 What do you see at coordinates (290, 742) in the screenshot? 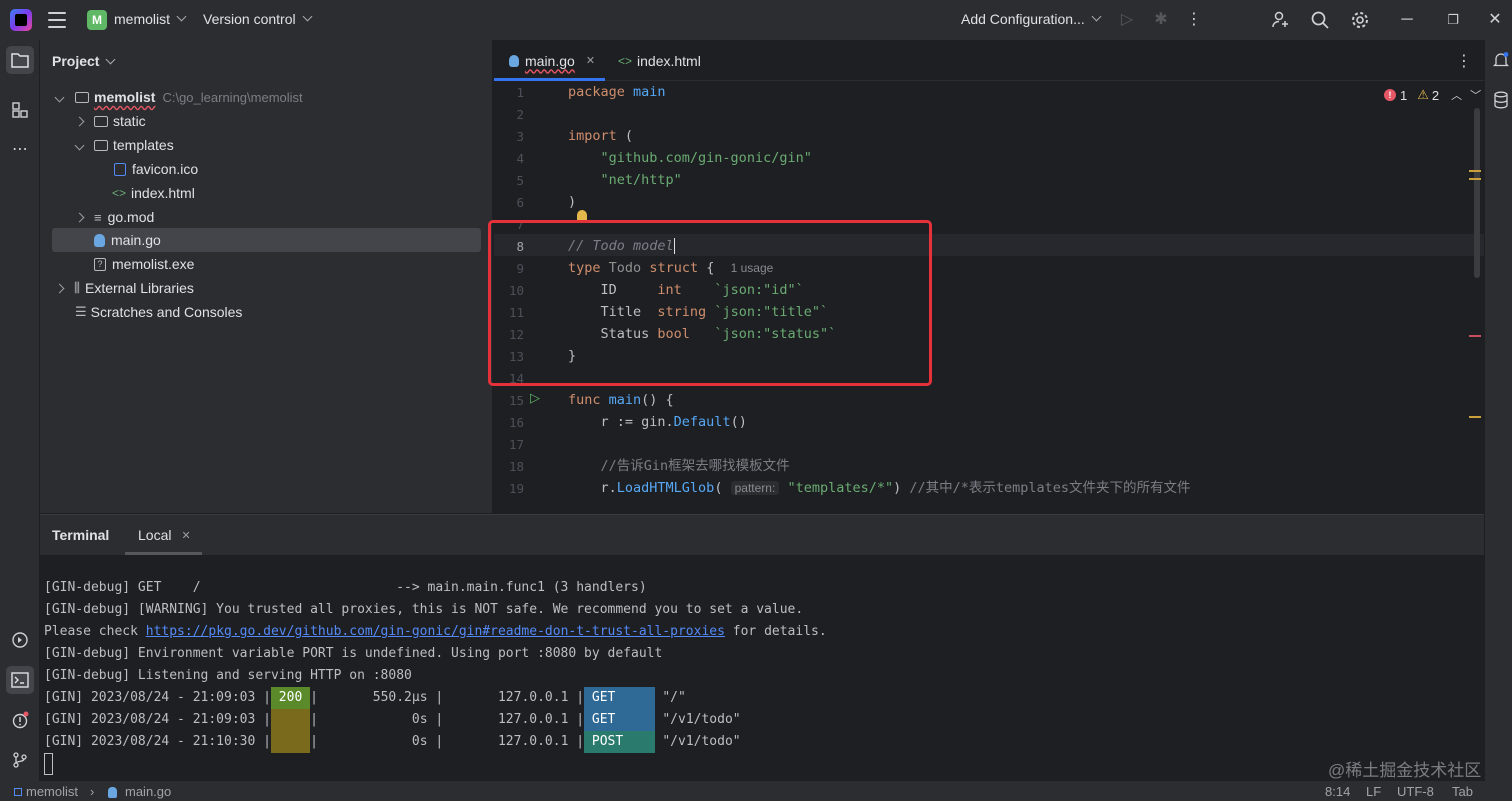
I see `status-badge: 200` at bounding box center [290, 742].